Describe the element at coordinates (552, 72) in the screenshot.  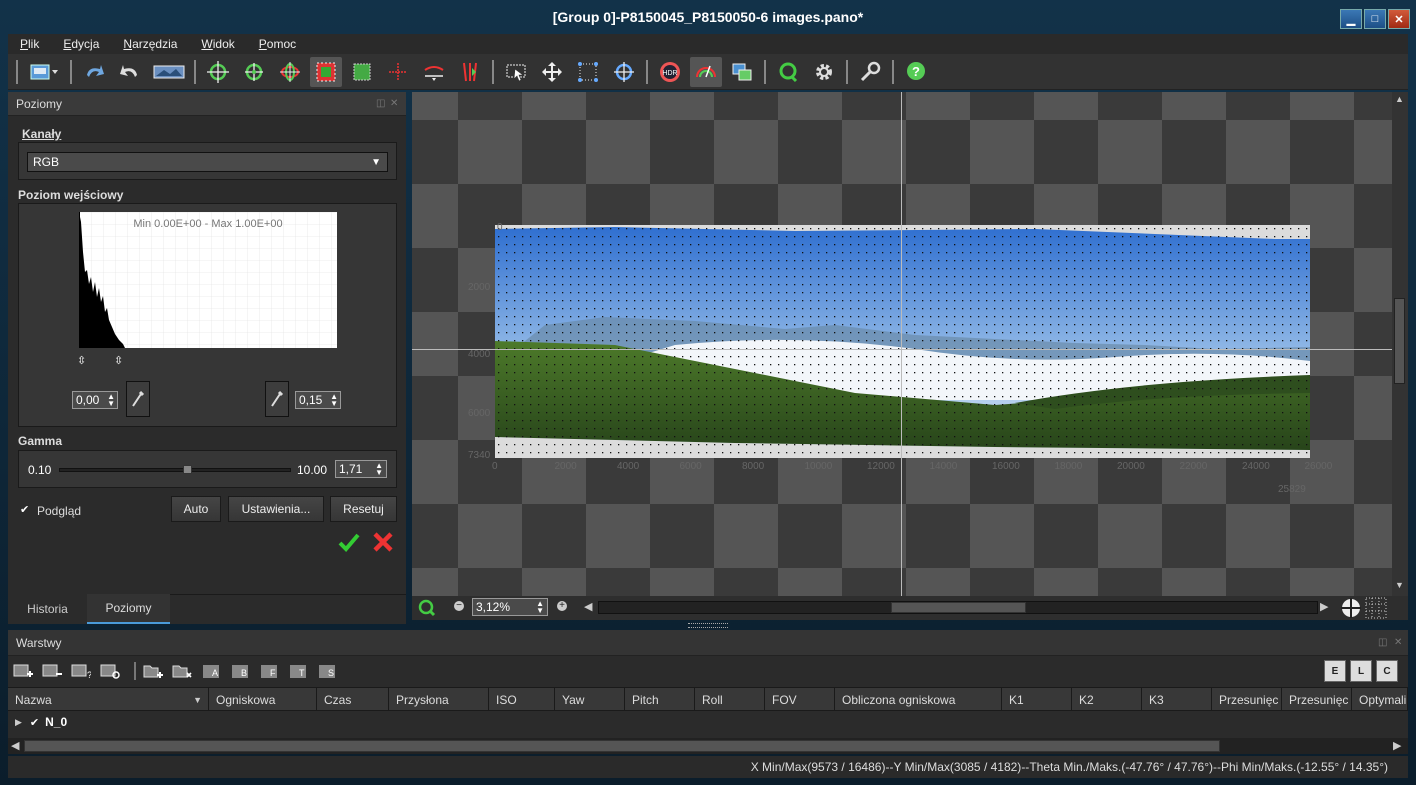
I see `move-button` at that location.